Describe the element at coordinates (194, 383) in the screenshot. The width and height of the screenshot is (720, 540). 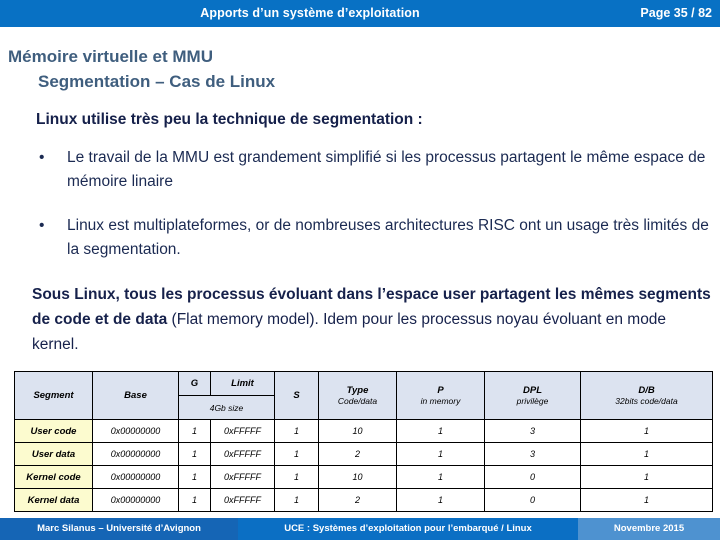
I see `col-header-g: G` at that location.